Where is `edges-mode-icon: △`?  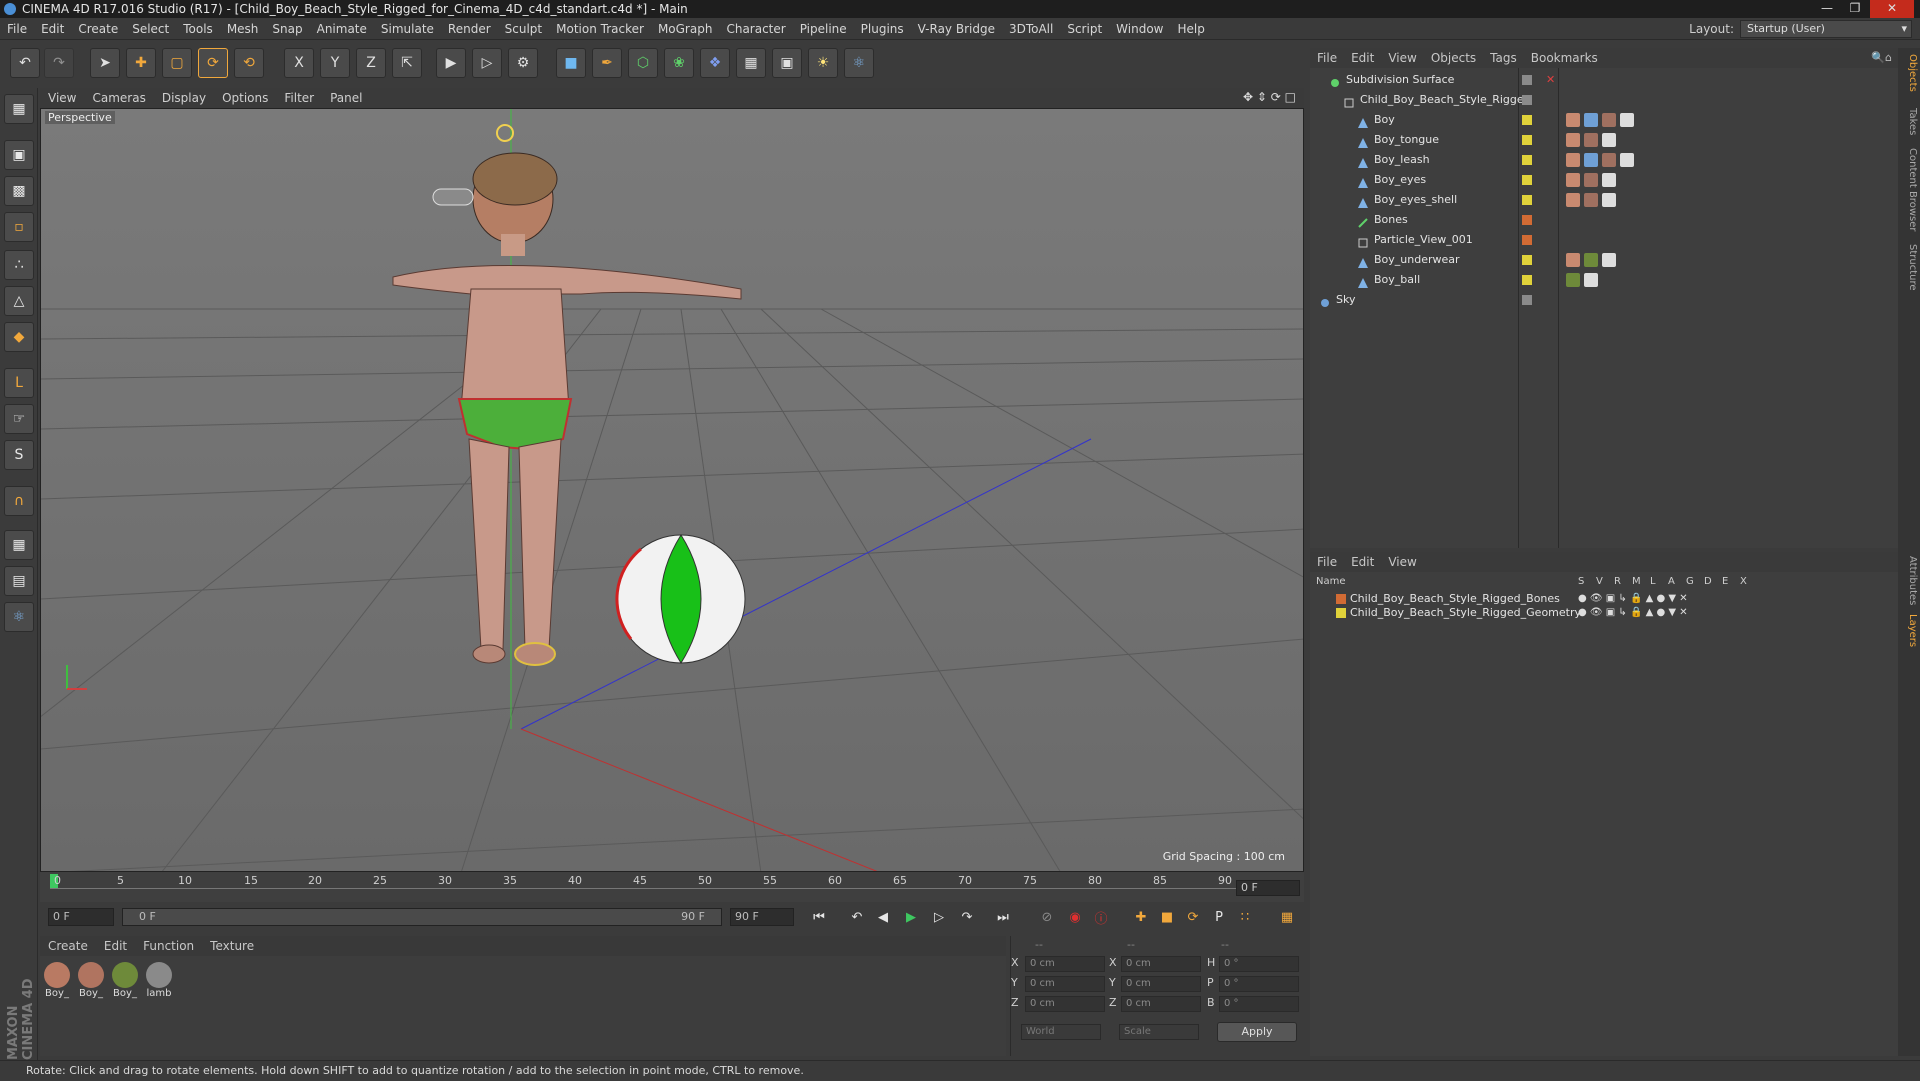
edges-mode-icon: △ is located at coordinates (19, 301).